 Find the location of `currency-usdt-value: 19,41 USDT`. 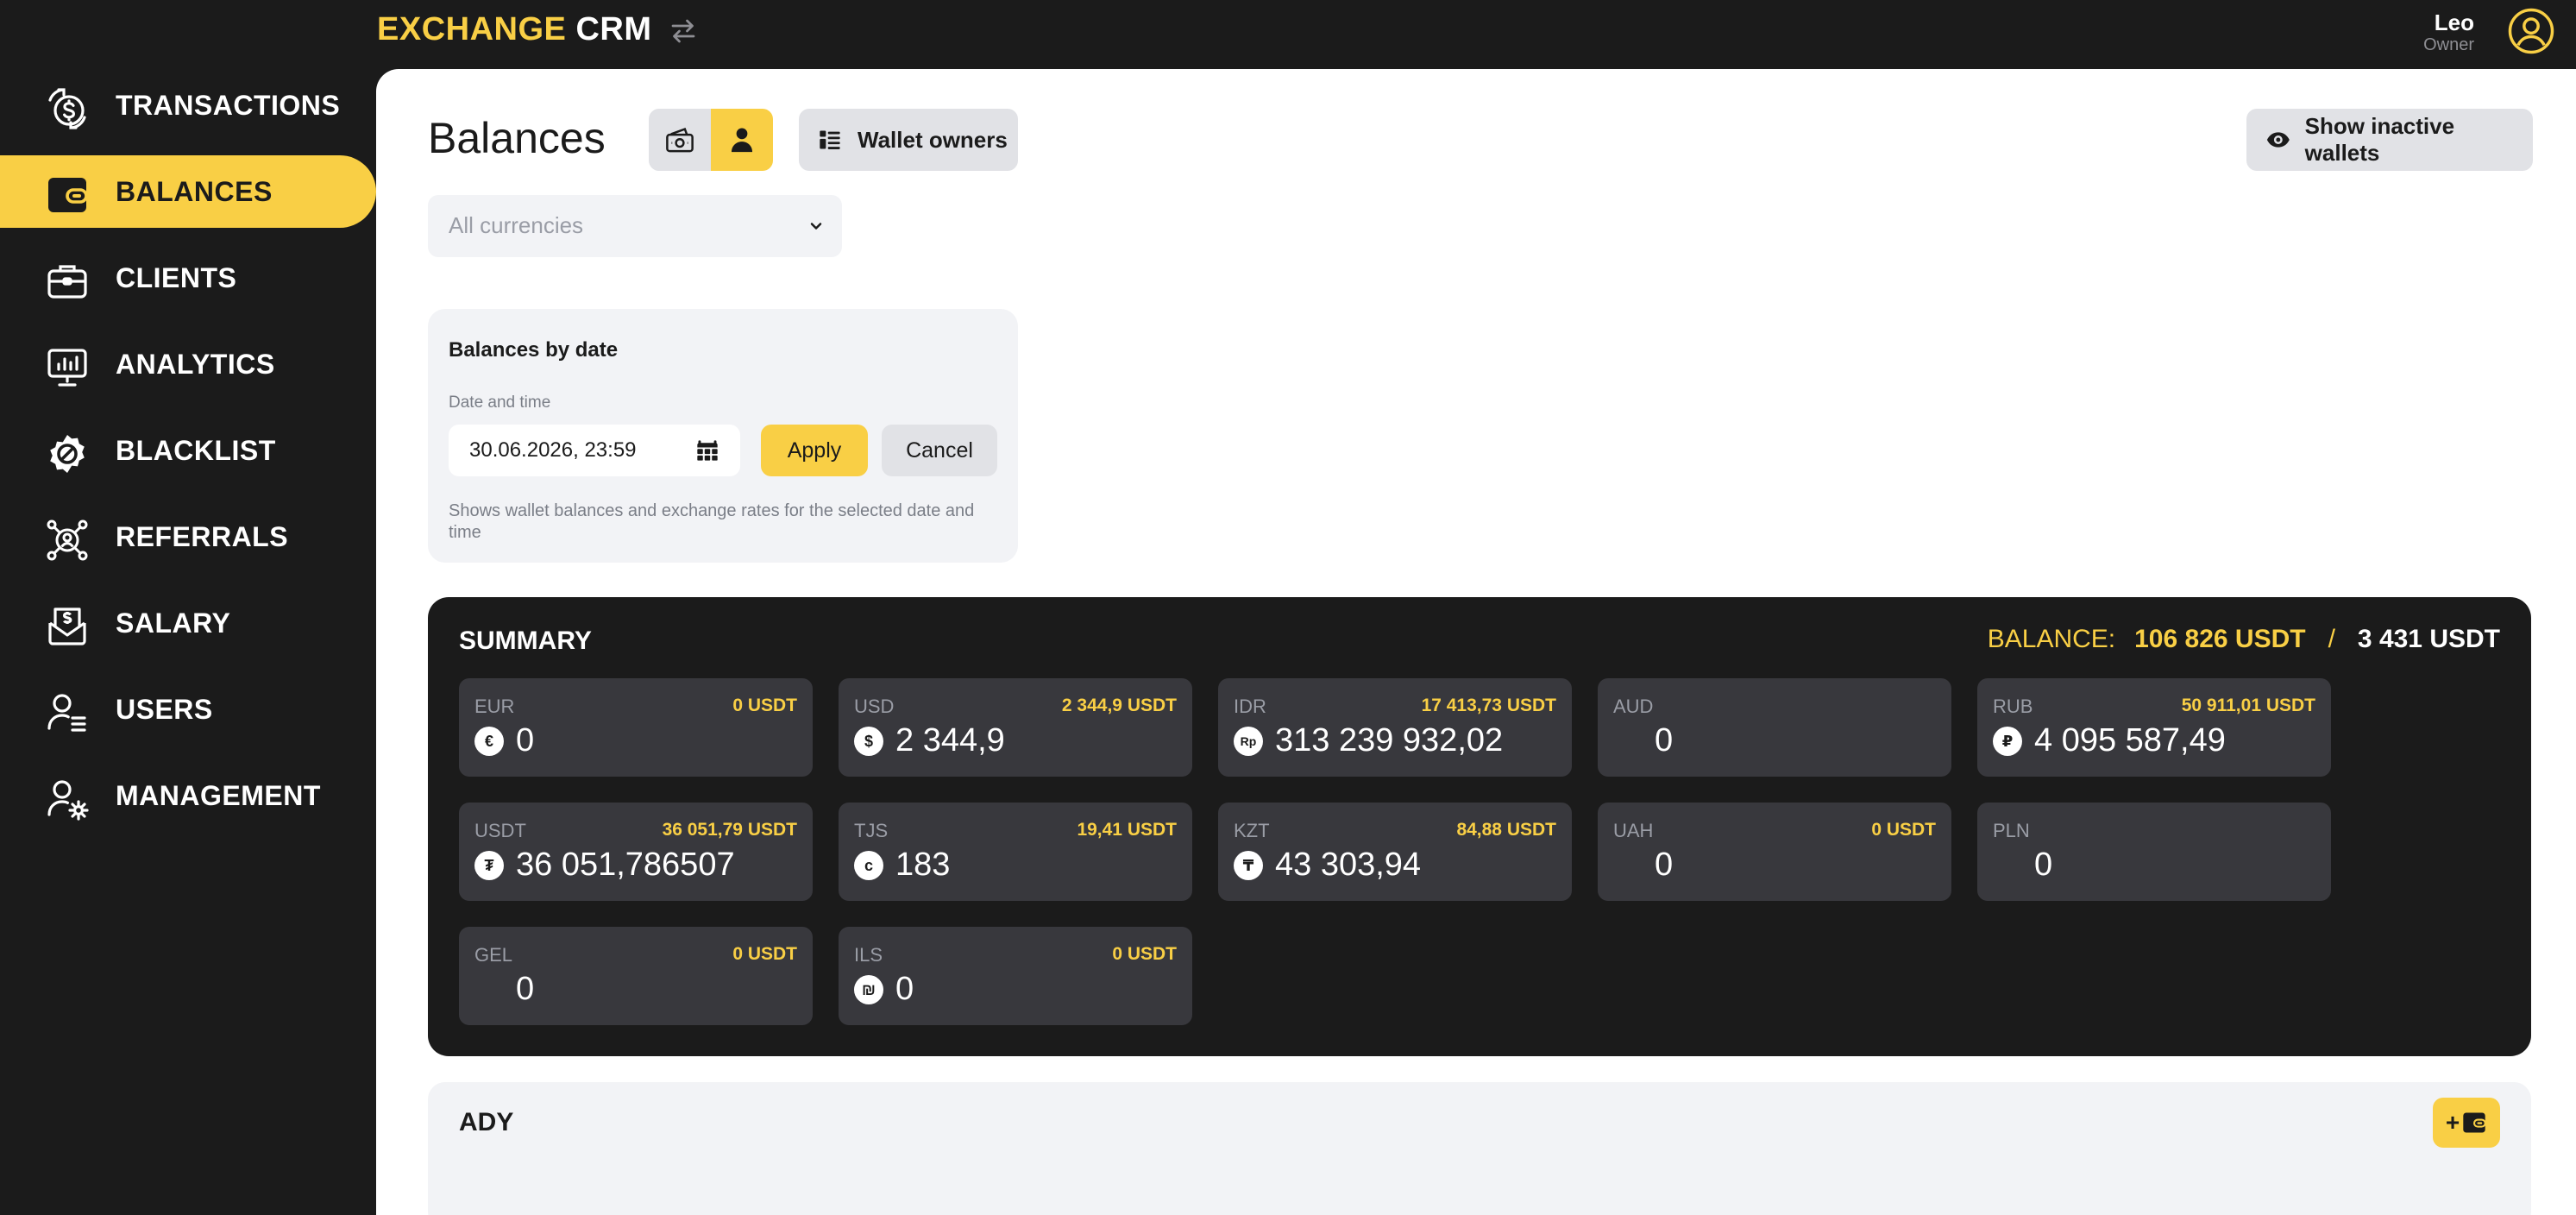

currency-usdt-value: 19,41 USDT is located at coordinates (1127, 830).